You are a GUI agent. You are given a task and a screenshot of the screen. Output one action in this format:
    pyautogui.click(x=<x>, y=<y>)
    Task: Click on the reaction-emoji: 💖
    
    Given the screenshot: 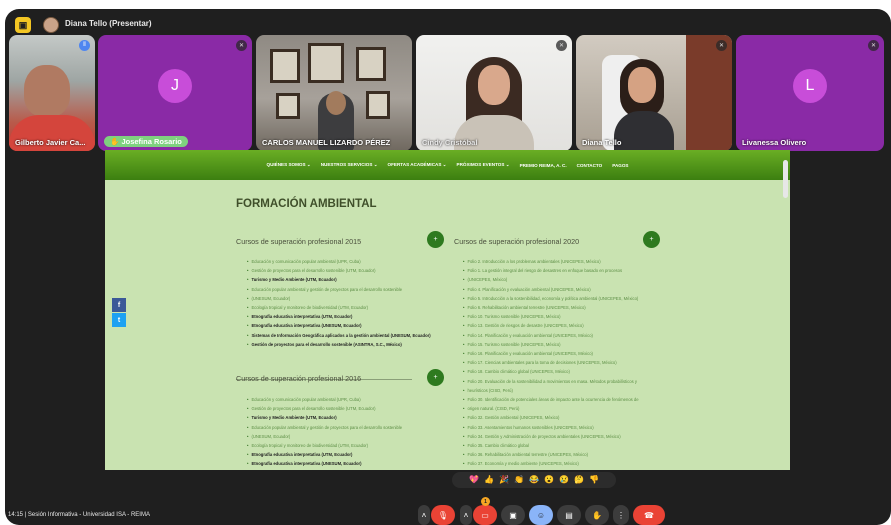 What is the action you would take?
    pyautogui.click(x=474, y=480)
    